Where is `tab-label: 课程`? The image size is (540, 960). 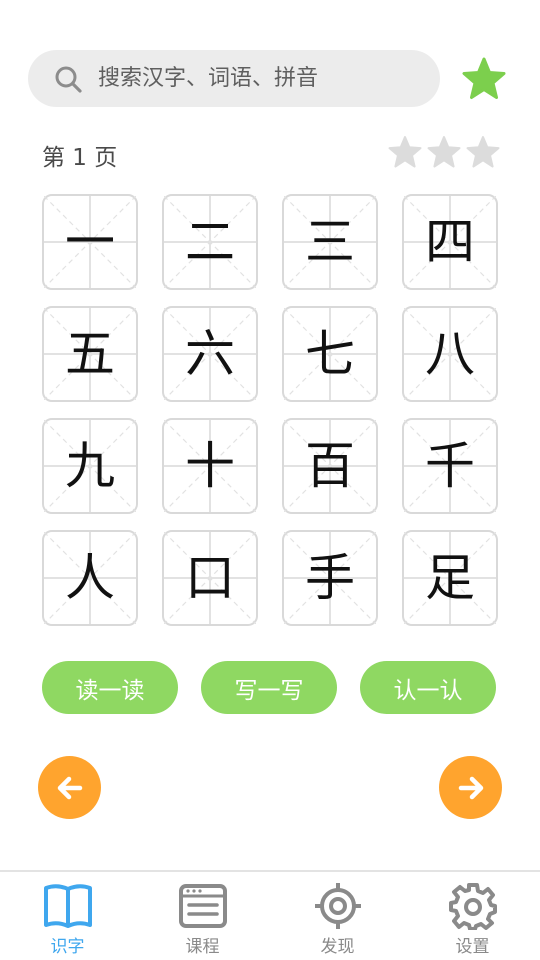 tab-label: 课程 is located at coordinates (202, 947).